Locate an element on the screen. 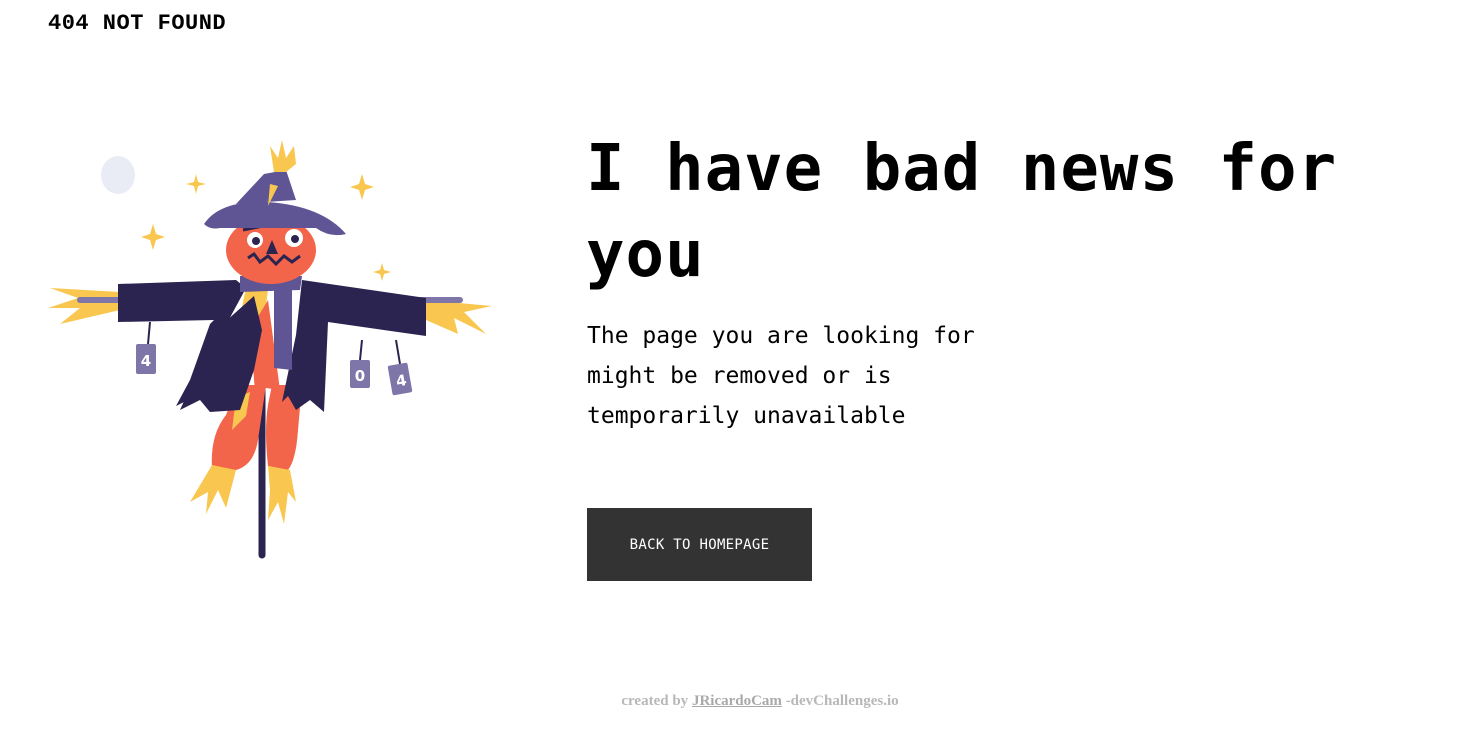  footer-suffix: -devChallenges.io is located at coordinates (842, 701).